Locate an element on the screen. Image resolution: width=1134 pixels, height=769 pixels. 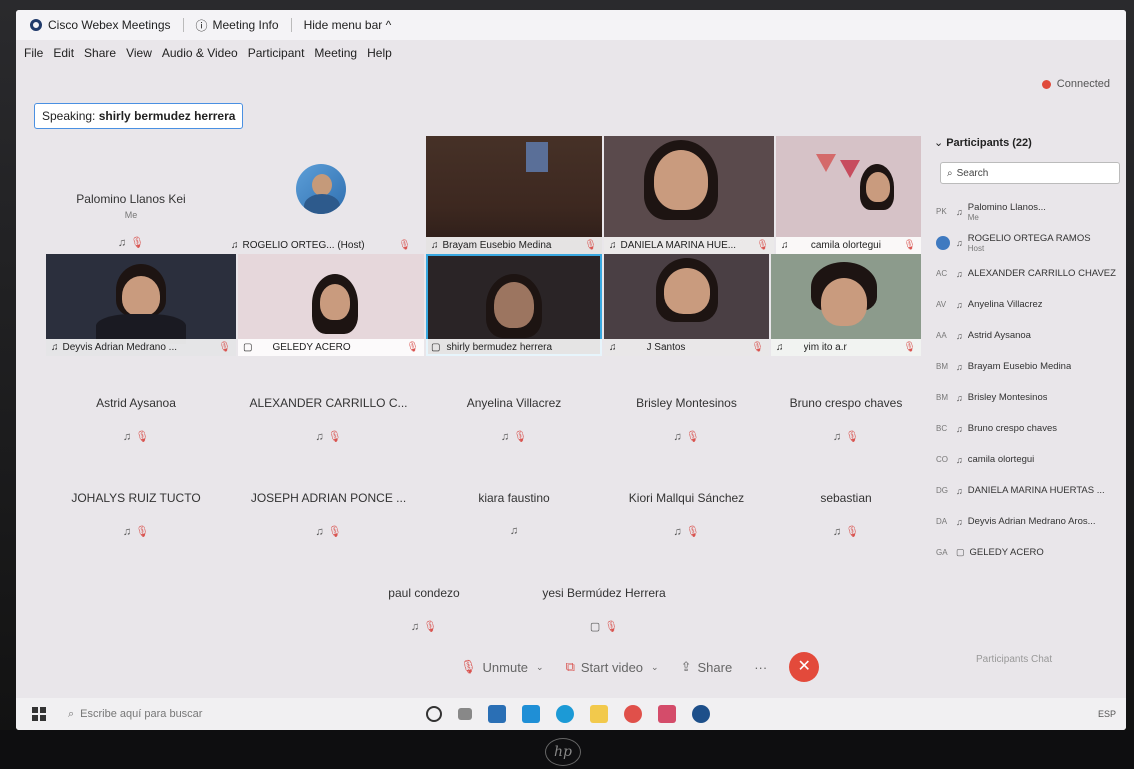
leave-meeting-button: ✕ is located at coordinates (804, 667).